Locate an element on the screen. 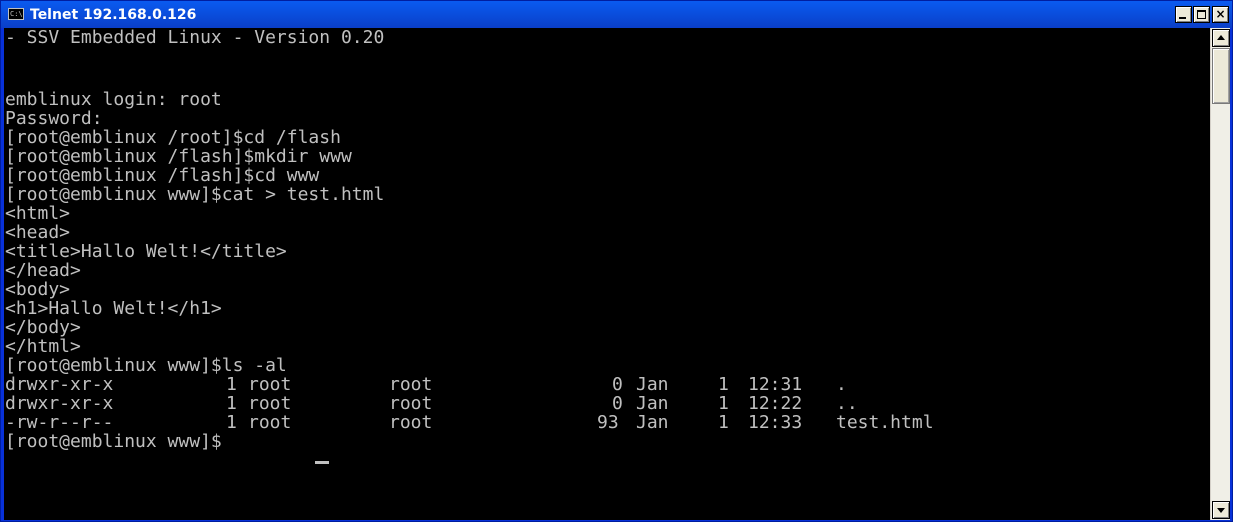  console-line: <h1>Hallo Welt!</h1> is located at coordinates (113, 308).